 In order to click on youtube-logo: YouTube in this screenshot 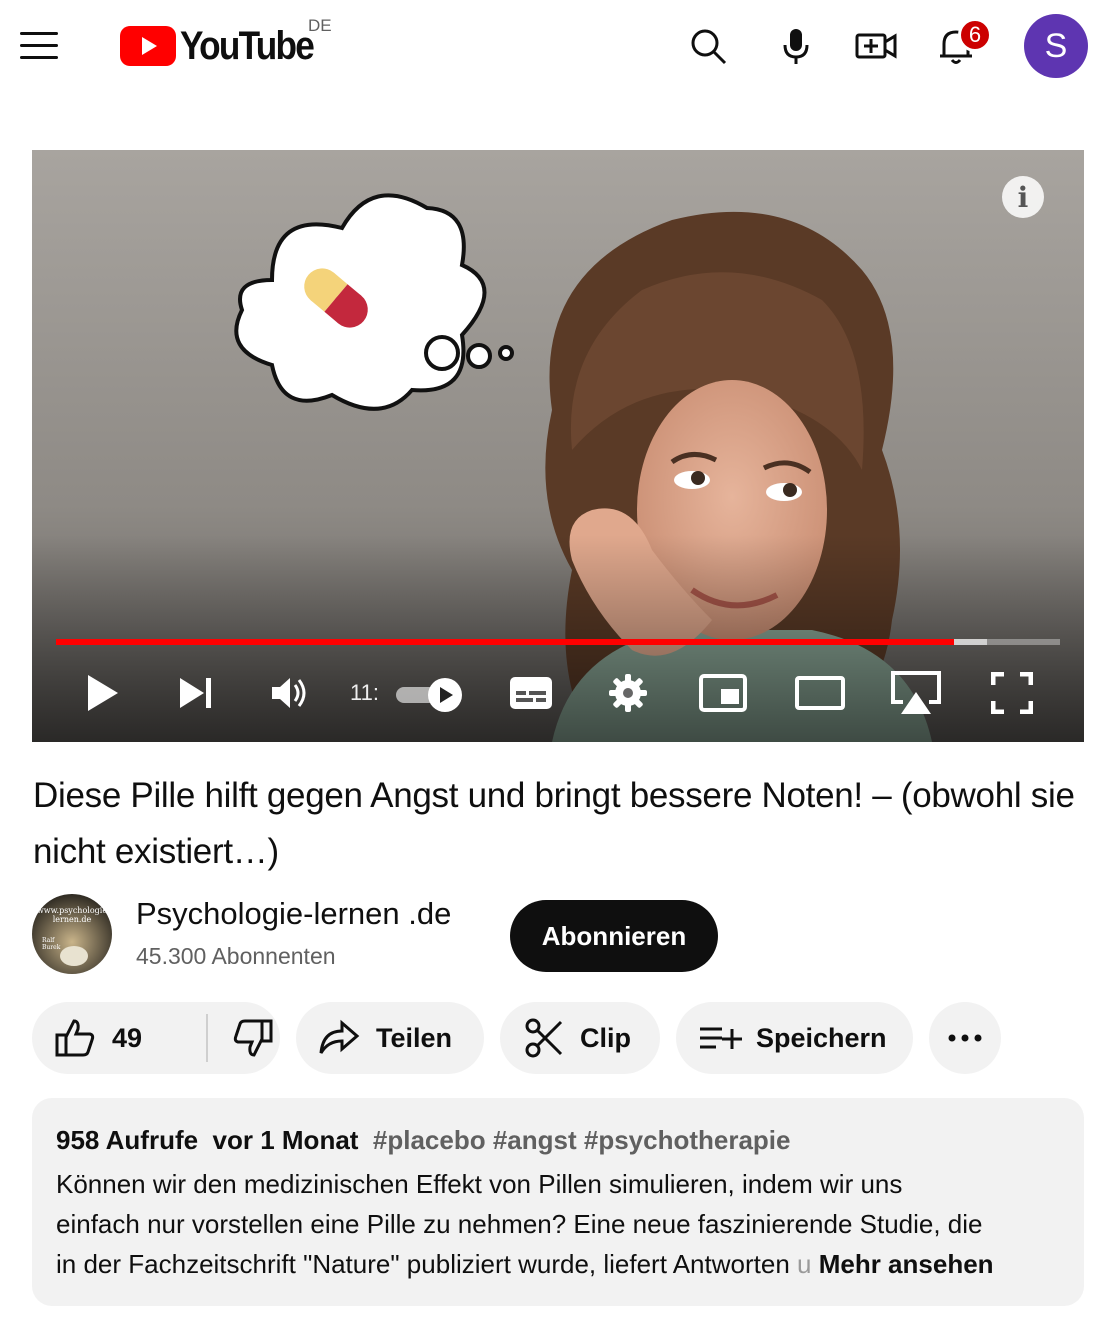, I will do `click(225, 46)`.